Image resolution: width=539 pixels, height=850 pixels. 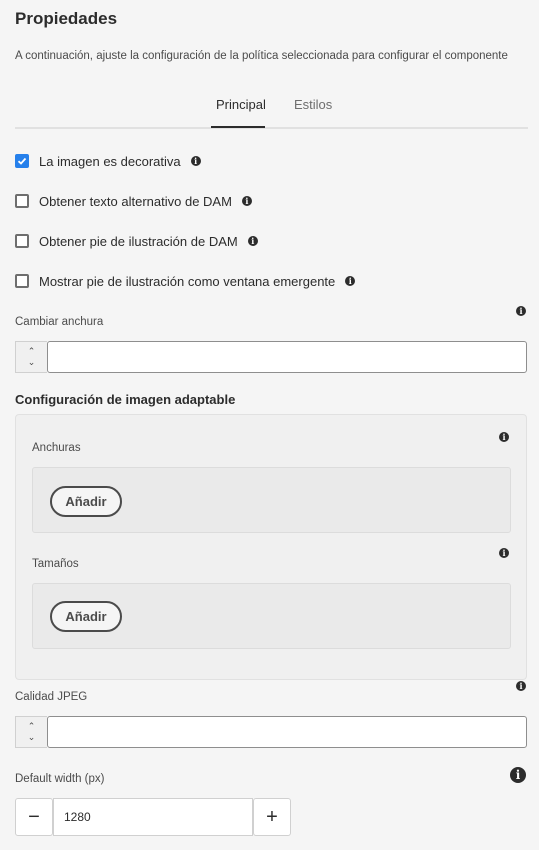 I want to click on add-size-button: Añadir, so click(x=86, y=616).